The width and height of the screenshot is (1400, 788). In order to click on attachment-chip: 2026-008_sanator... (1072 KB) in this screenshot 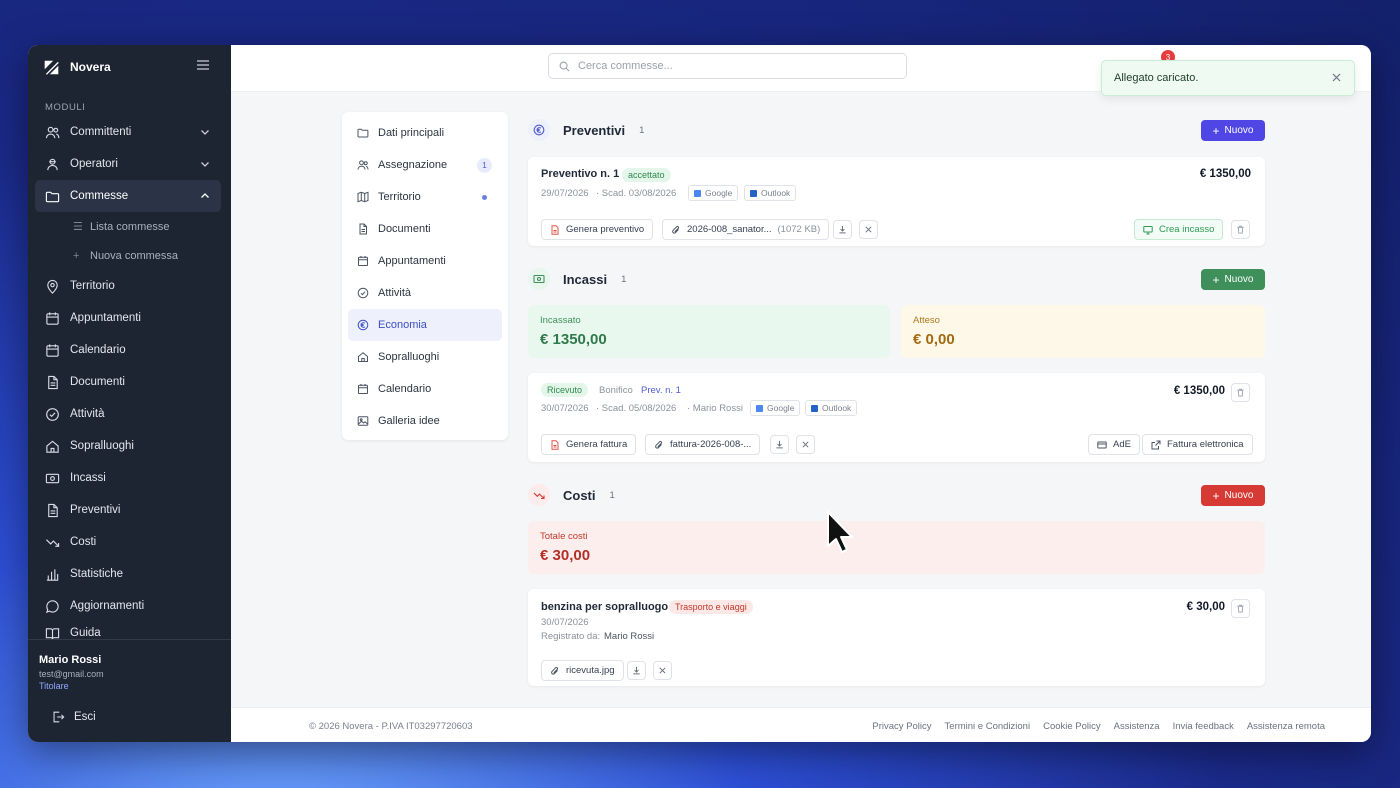, I will do `click(746, 229)`.